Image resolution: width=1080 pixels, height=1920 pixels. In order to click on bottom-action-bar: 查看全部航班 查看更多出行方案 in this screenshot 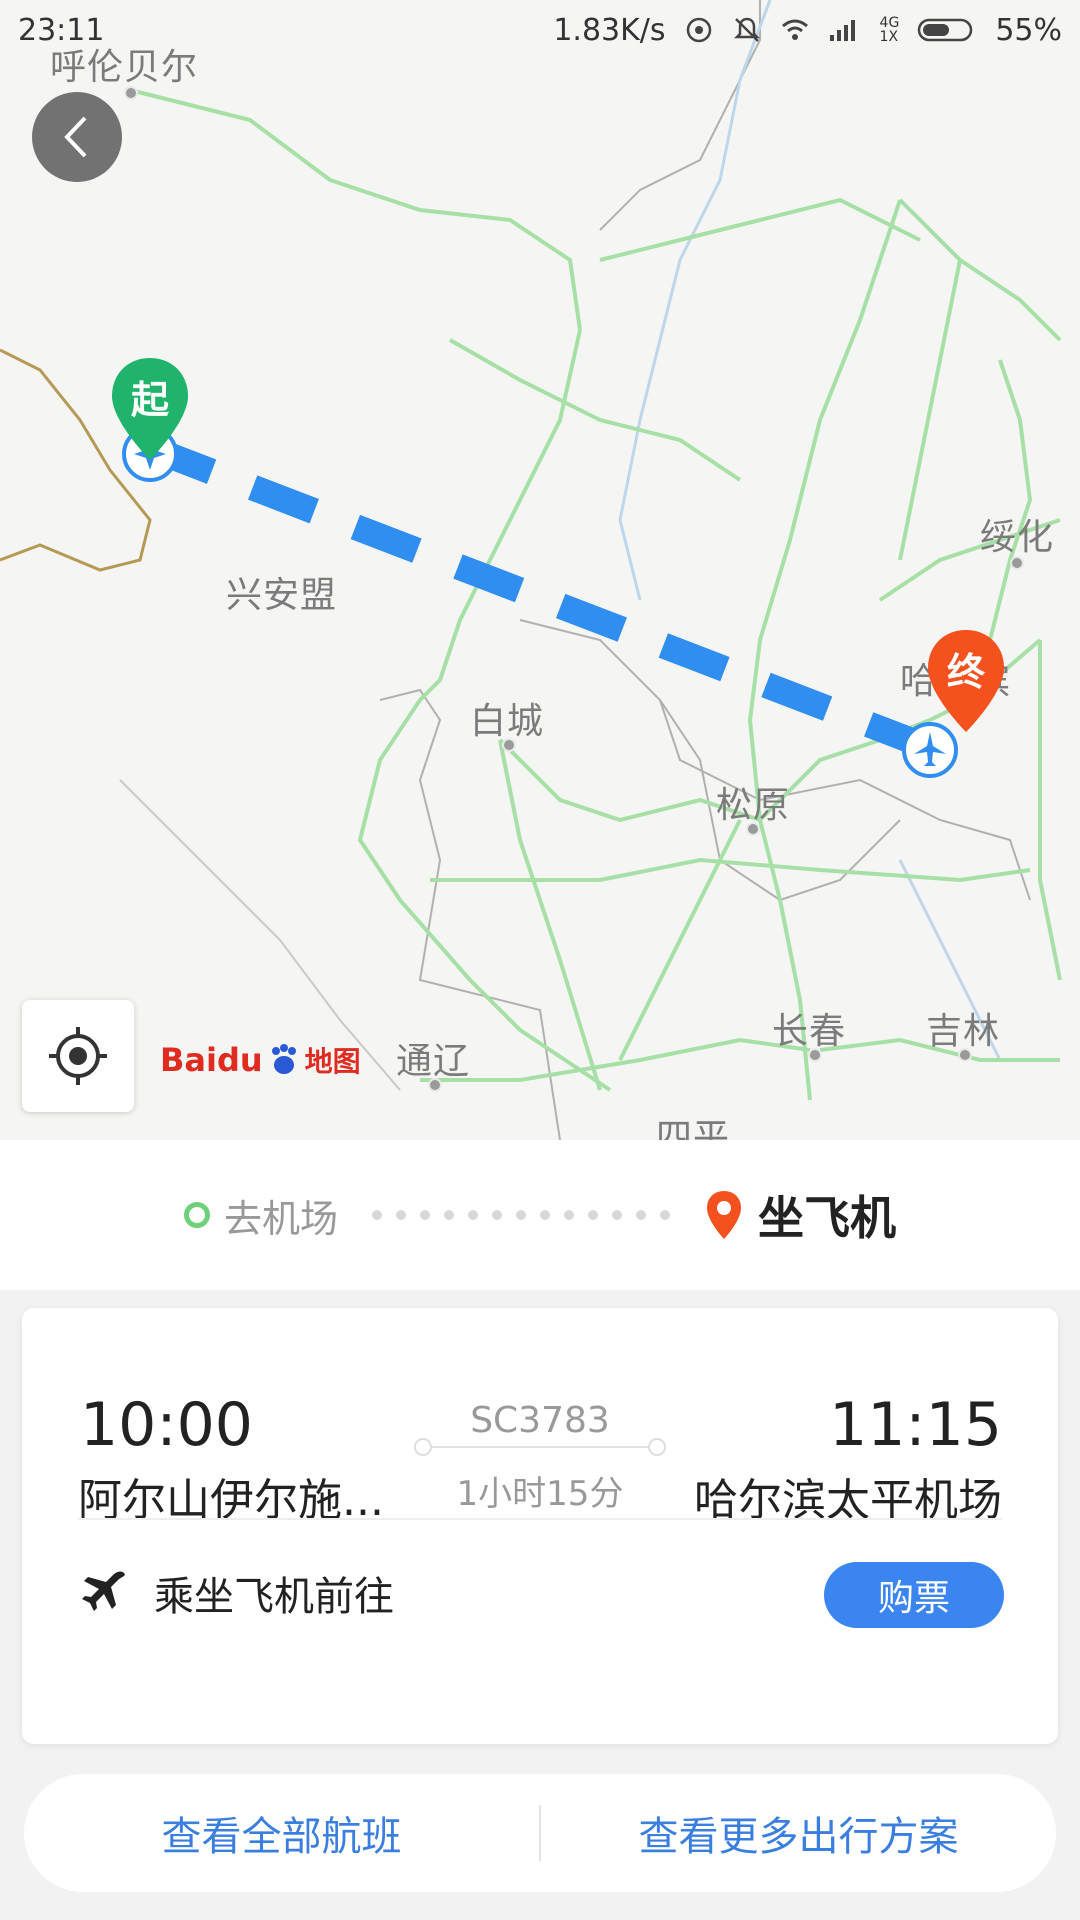, I will do `click(540, 1833)`.